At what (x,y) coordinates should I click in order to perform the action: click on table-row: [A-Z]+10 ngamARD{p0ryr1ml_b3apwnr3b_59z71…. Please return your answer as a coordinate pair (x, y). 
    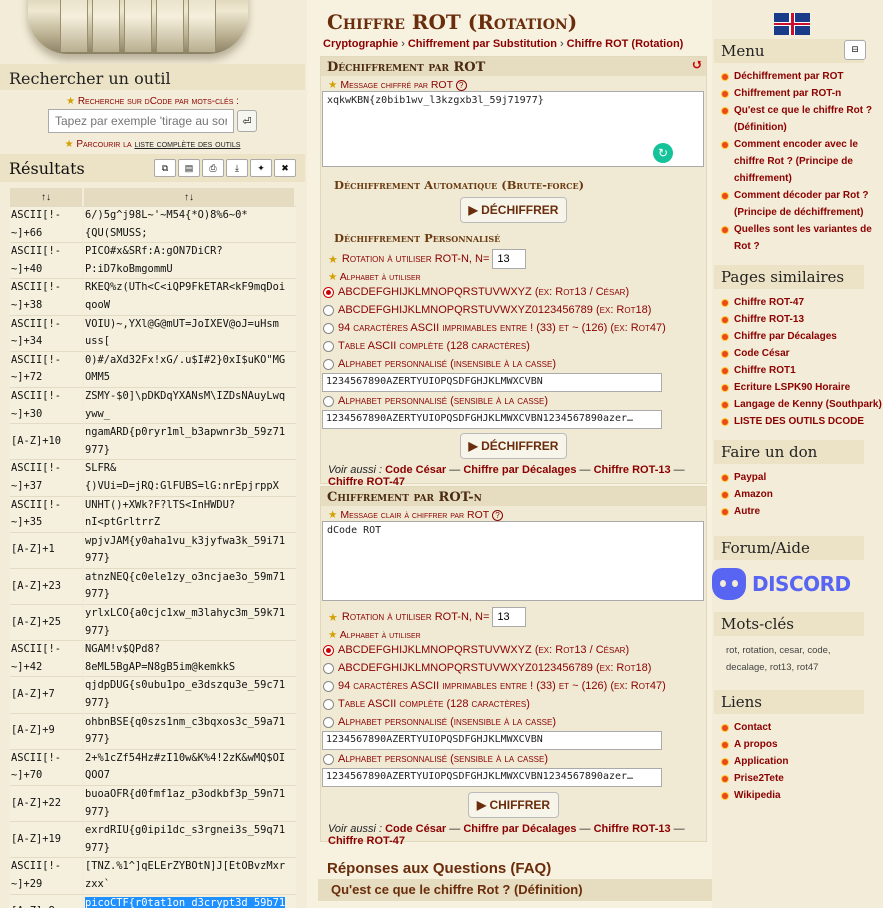
    Looking at the image, I should click on (153, 441).